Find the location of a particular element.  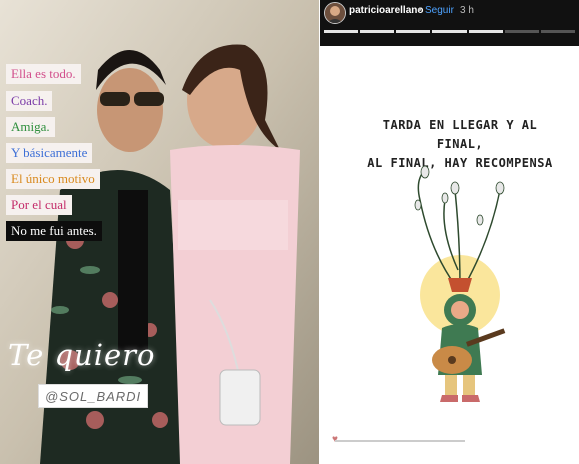

text-tag-2: Coach. is located at coordinates (29, 101).